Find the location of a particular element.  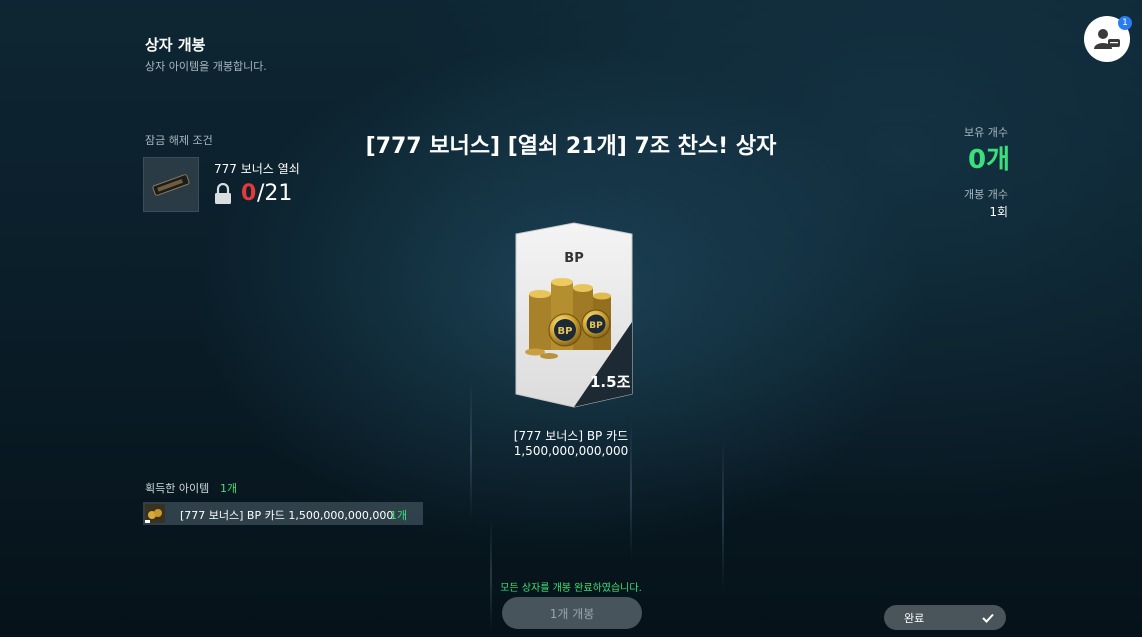

bp-card-thumbnail is located at coordinates (155, 513).